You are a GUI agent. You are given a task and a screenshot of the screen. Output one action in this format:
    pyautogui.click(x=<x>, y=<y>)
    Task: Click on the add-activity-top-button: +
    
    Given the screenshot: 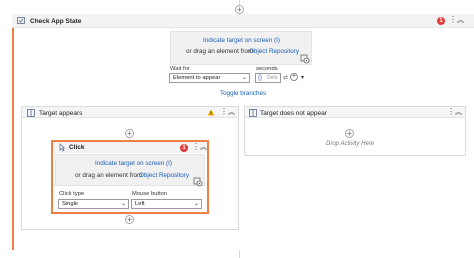 What is the action you would take?
    pyautogui.click(x=239, y=9)
    